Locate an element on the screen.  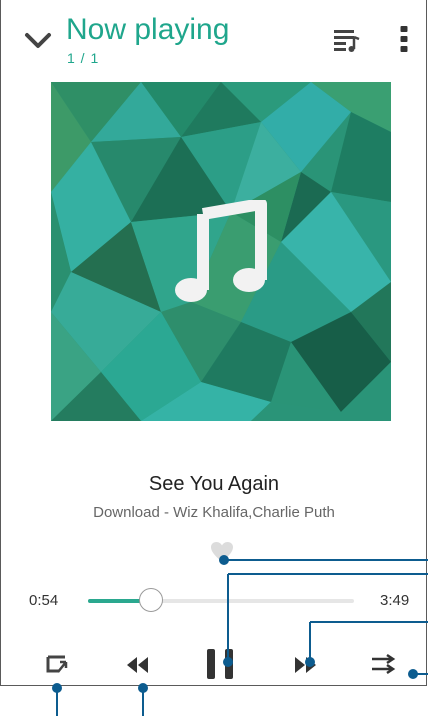
track-title: See You Again is located at coordinates (214, 484).